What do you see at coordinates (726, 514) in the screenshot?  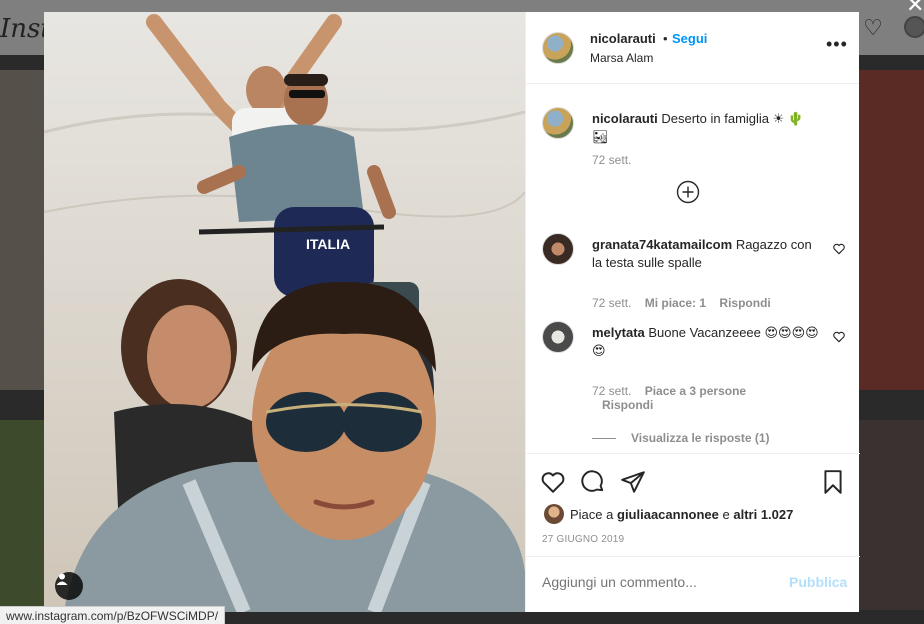 I see `likes-connector: e` at bounding box center [726, 514].